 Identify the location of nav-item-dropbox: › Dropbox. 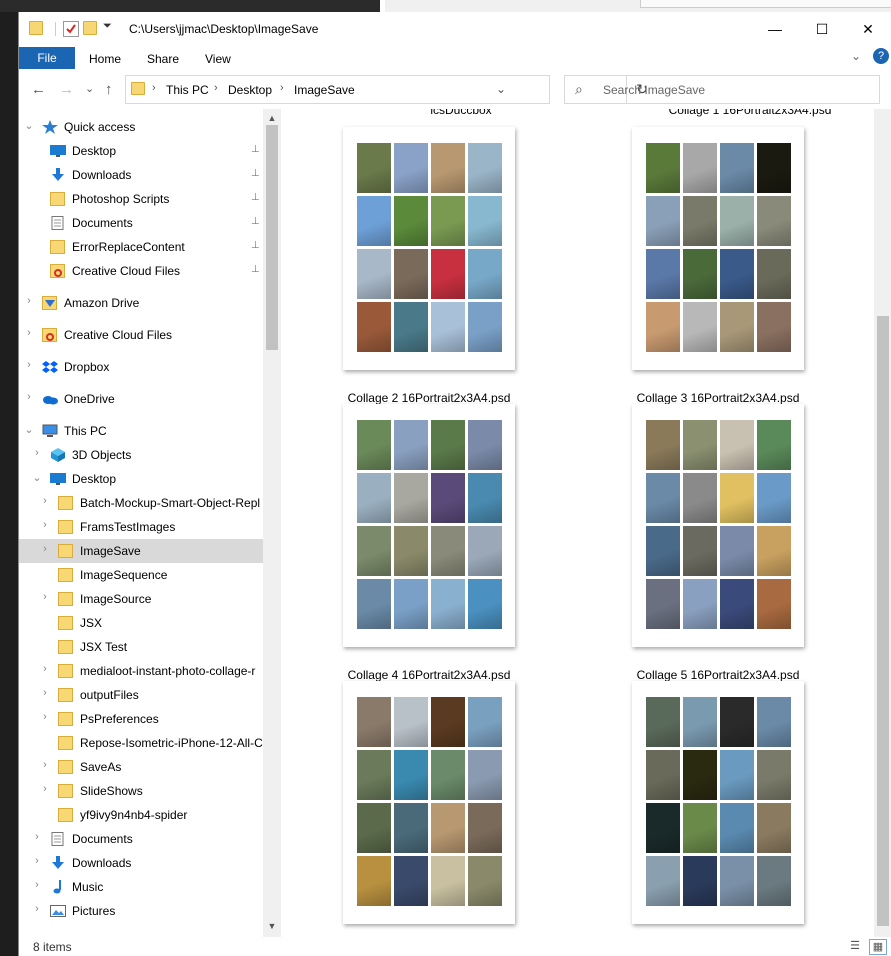
(141, 367).